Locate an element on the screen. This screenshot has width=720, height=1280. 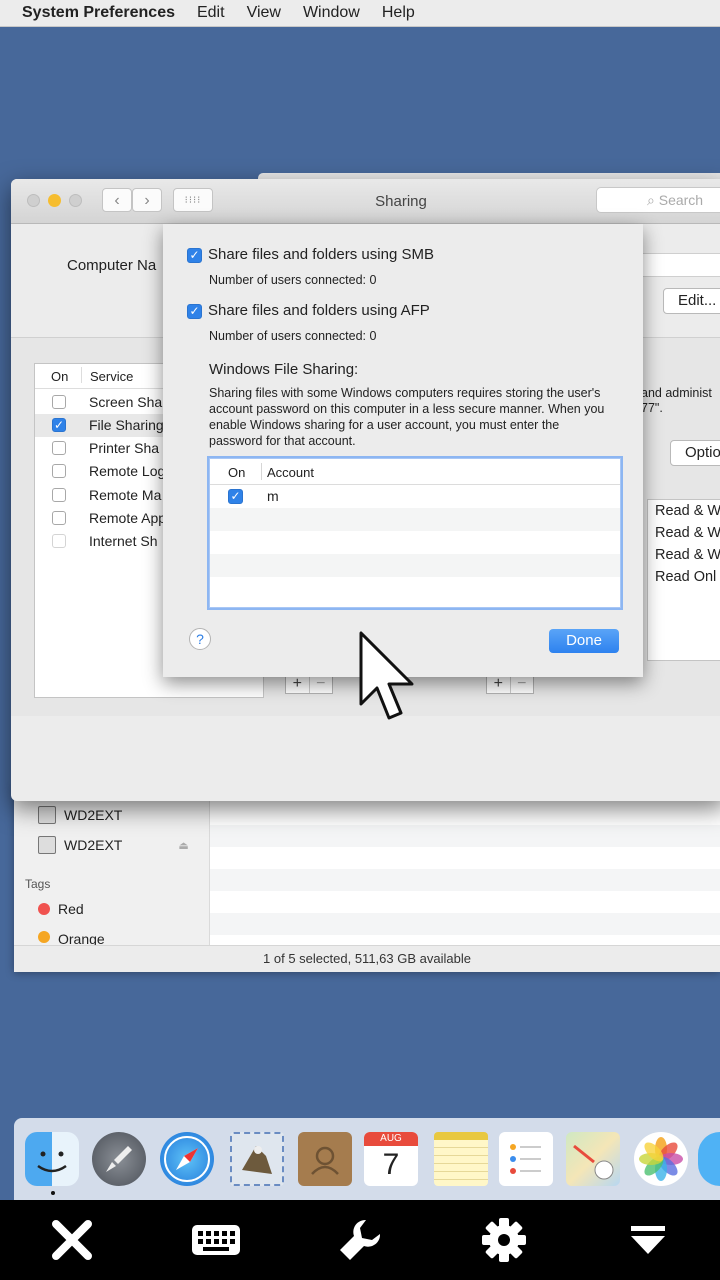
remote-toolbar is located at coordinates (360, 1240).